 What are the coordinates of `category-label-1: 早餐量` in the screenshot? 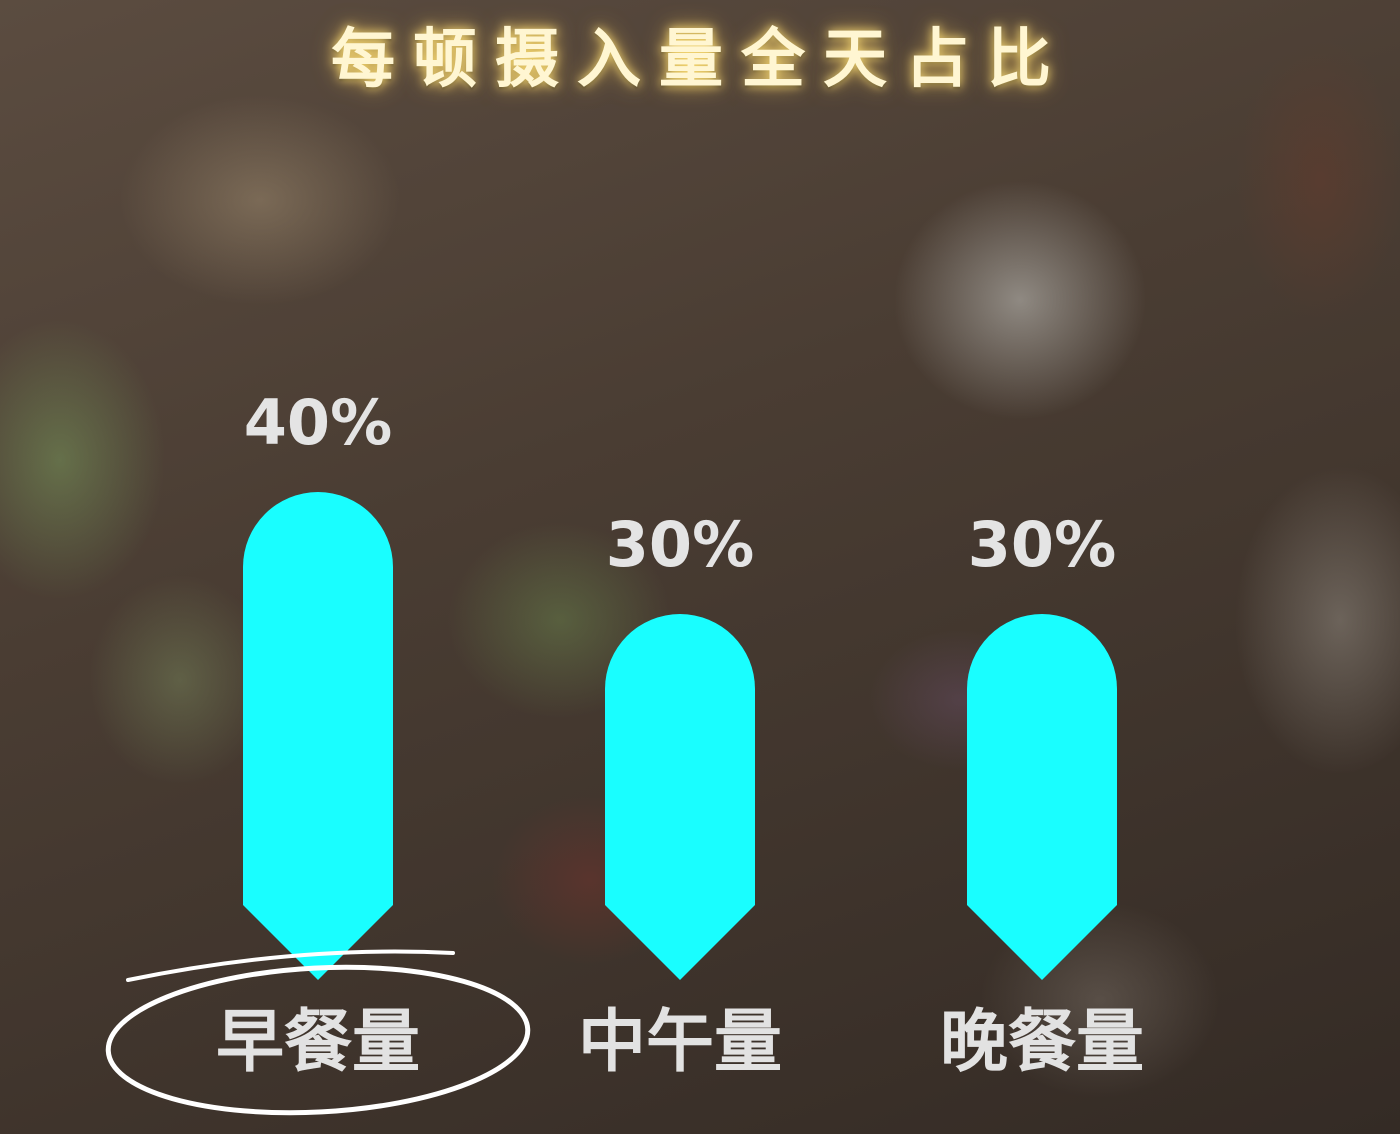 It's located at (318, 1042).